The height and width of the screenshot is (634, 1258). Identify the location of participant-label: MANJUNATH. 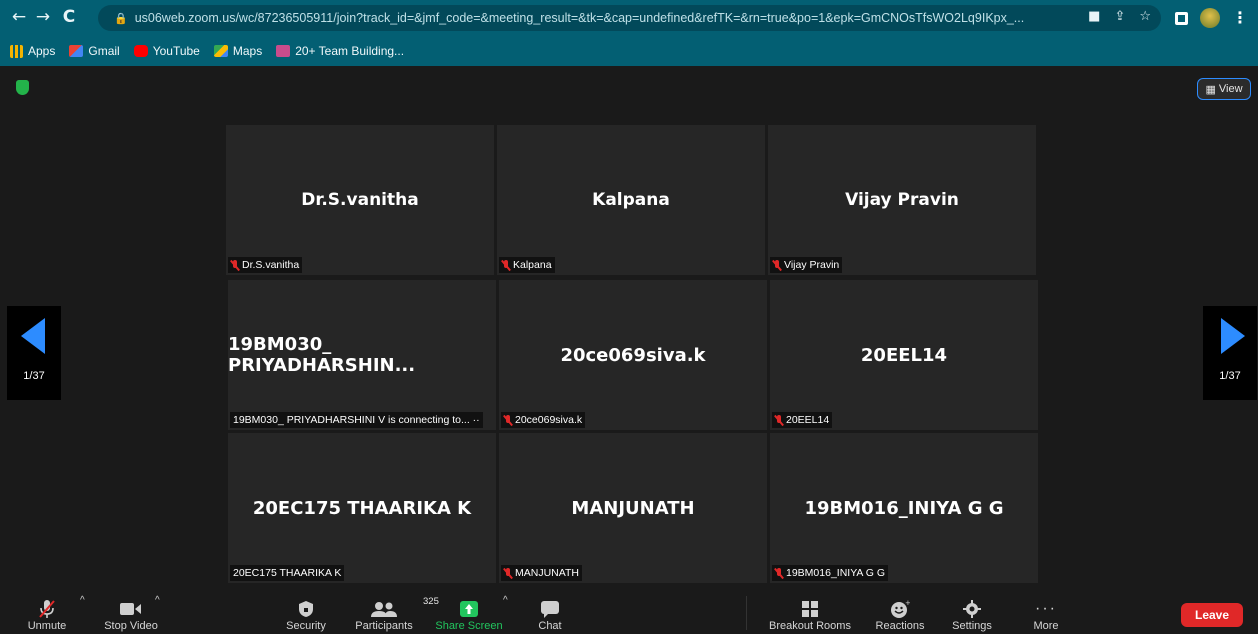
(541, 573).